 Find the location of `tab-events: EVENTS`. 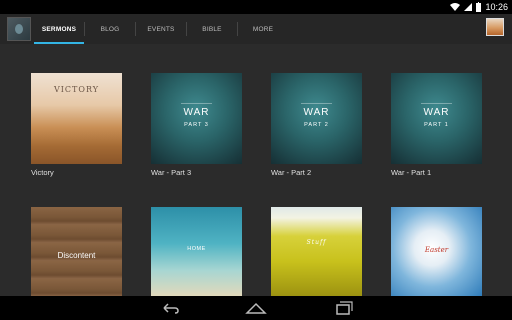

tab-events: EVENTS is located at coordinates (161, 29).